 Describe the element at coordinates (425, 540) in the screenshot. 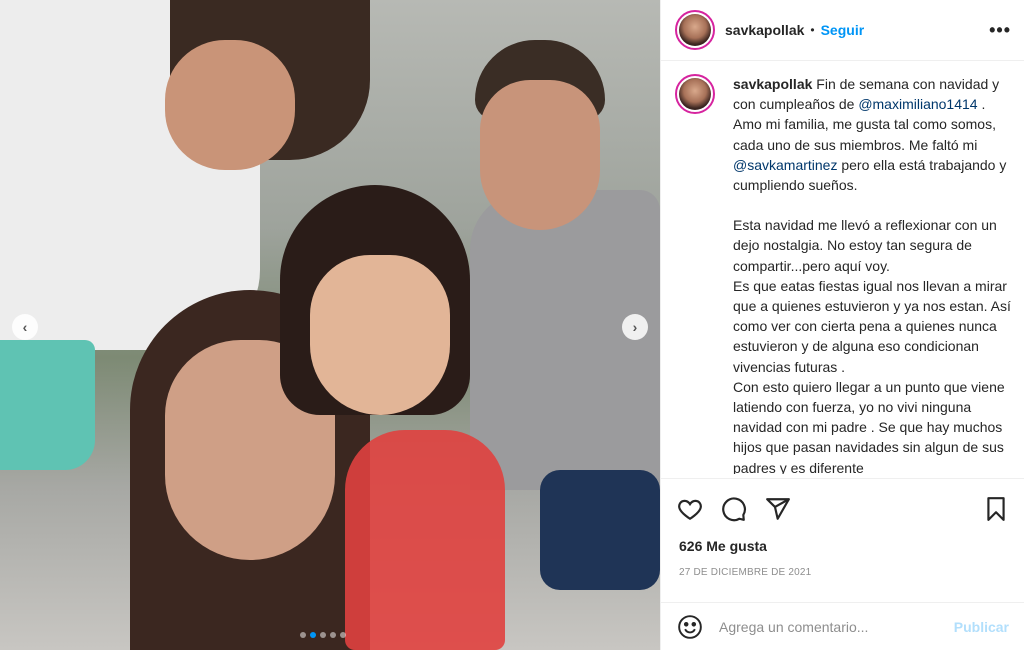

I see `red-mesh-bag` at that location.